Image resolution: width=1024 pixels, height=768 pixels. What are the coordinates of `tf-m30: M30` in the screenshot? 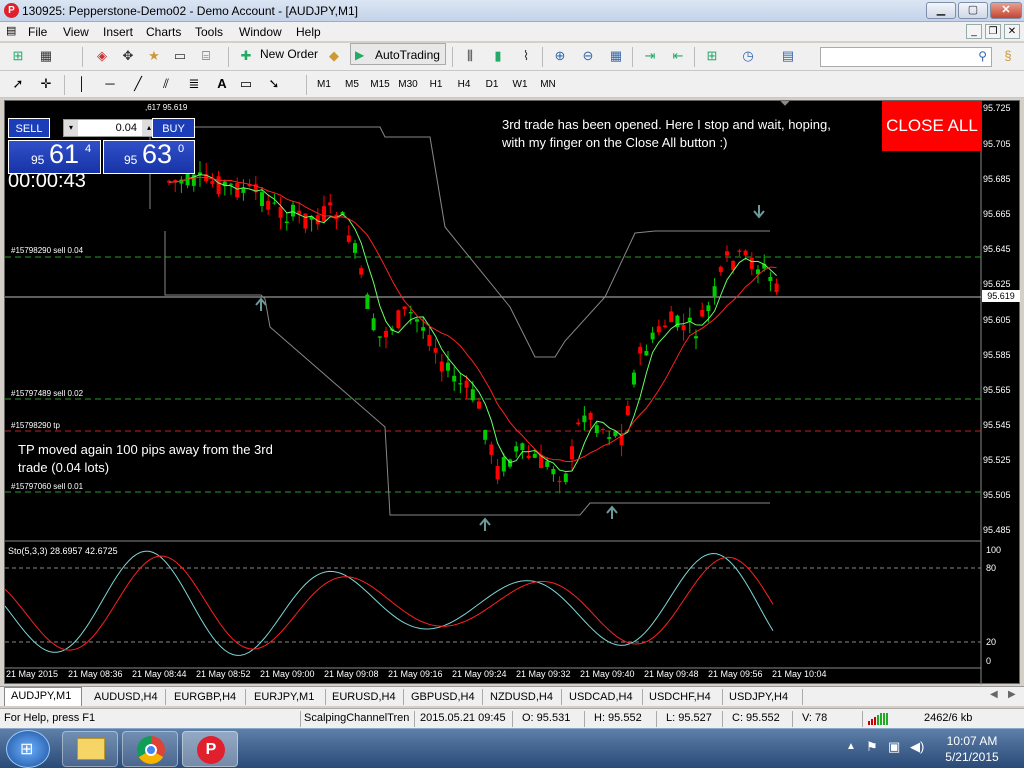 It's located at (408, 85).